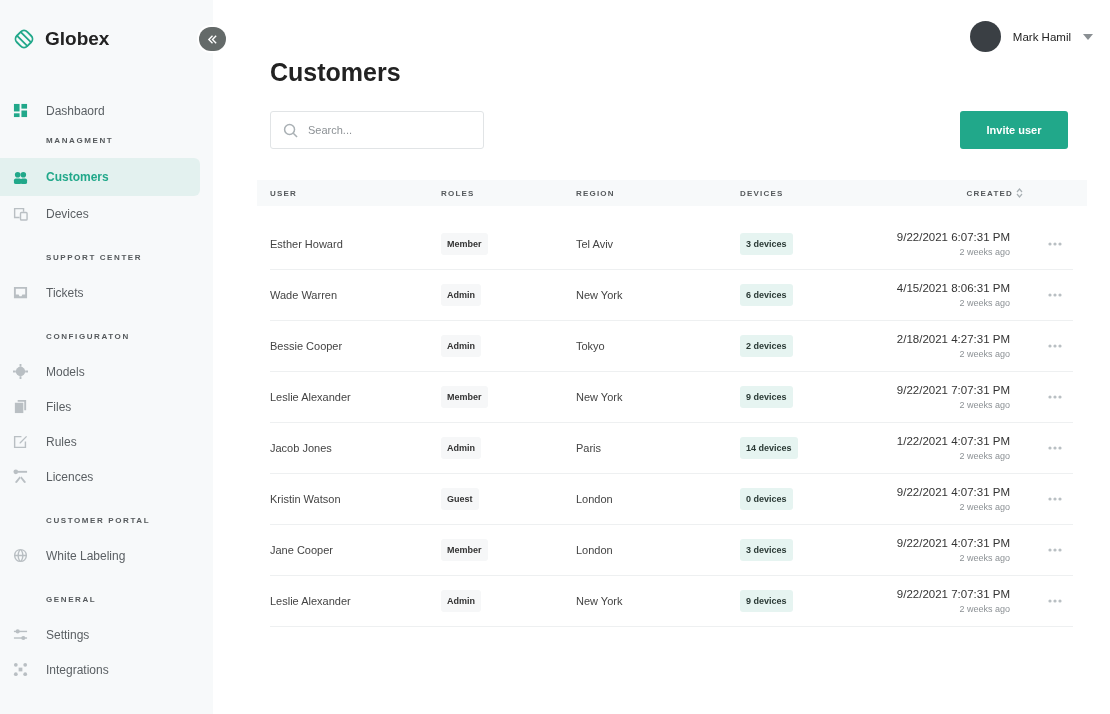  Describe the element at coordinates (100, 555) in the screenshot. I see `sidebar-item: White Labeling` at that location.